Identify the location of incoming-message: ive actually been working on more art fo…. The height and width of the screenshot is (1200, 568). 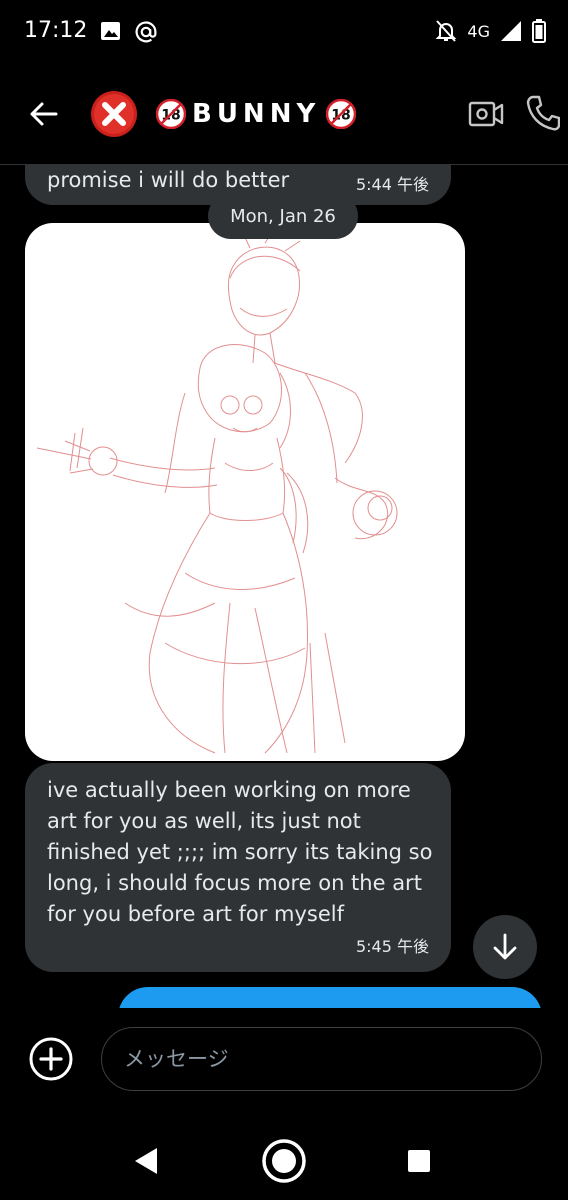
(238, 867).